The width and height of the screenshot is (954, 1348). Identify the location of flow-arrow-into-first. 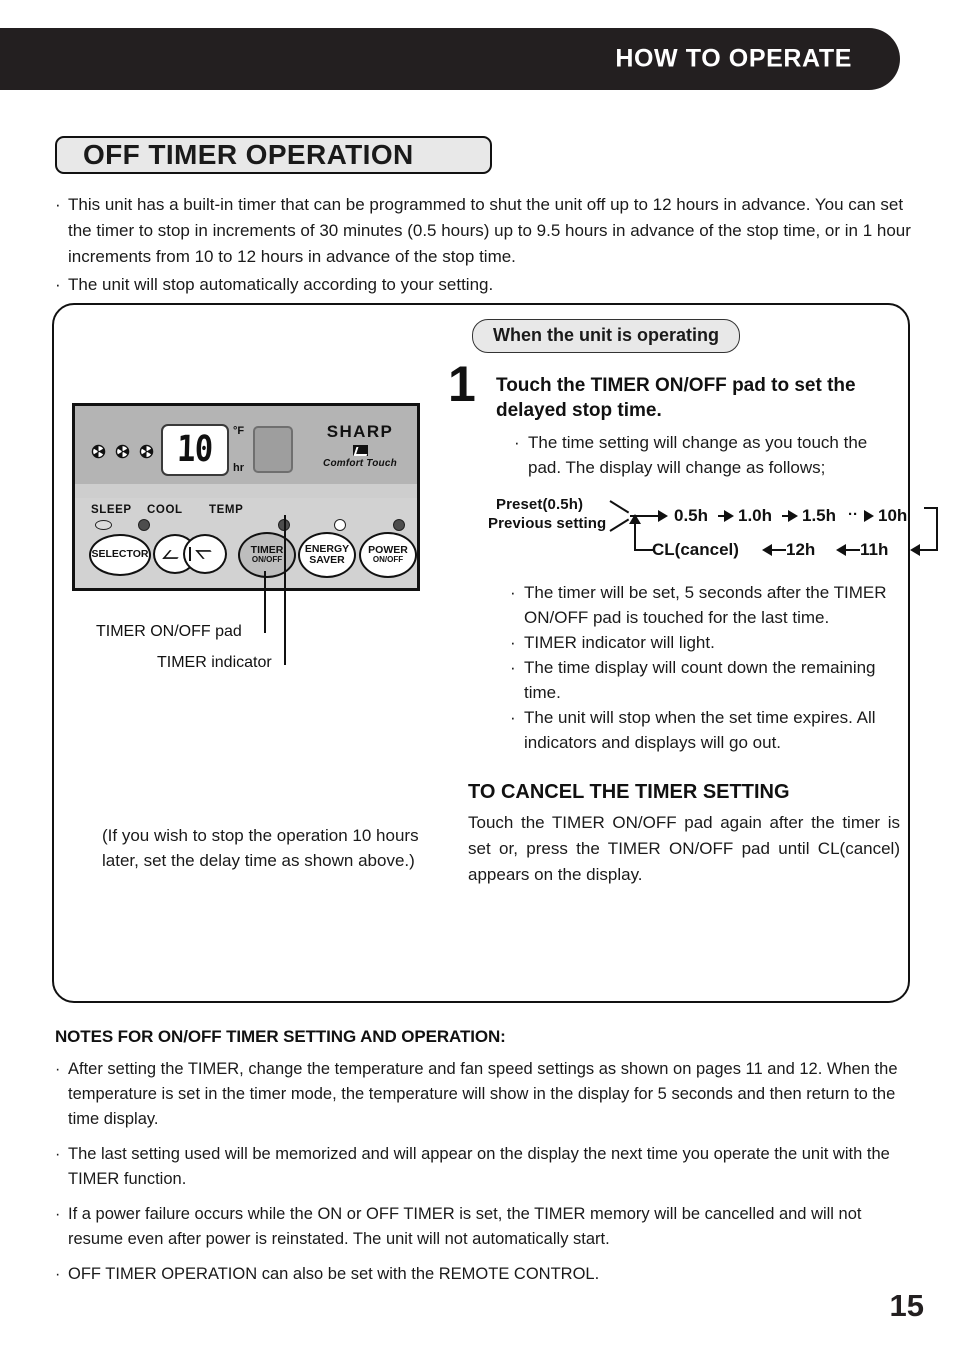
(663, 516).